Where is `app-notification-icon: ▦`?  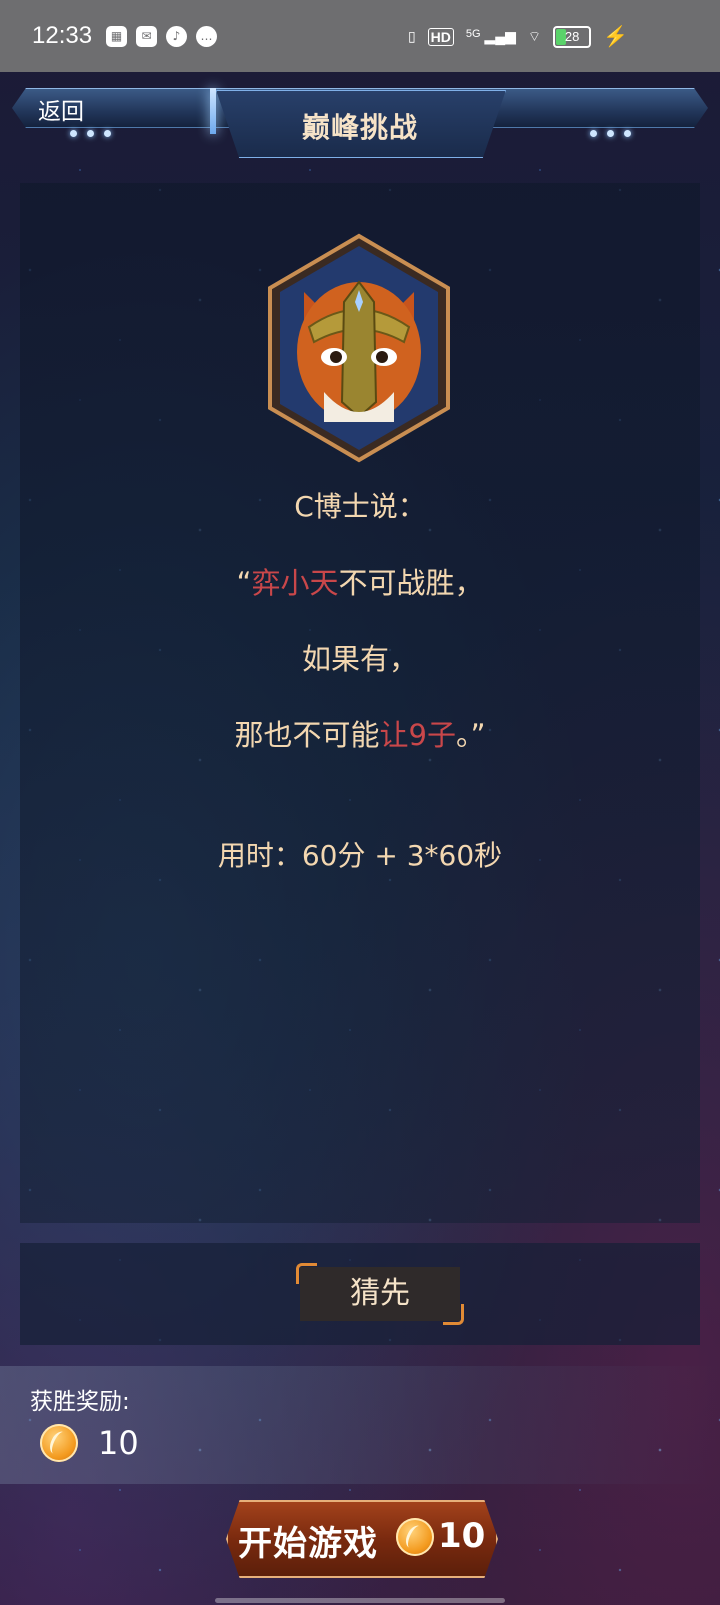
app-notification-icon: ▦ is located at coordinates (116, 36).